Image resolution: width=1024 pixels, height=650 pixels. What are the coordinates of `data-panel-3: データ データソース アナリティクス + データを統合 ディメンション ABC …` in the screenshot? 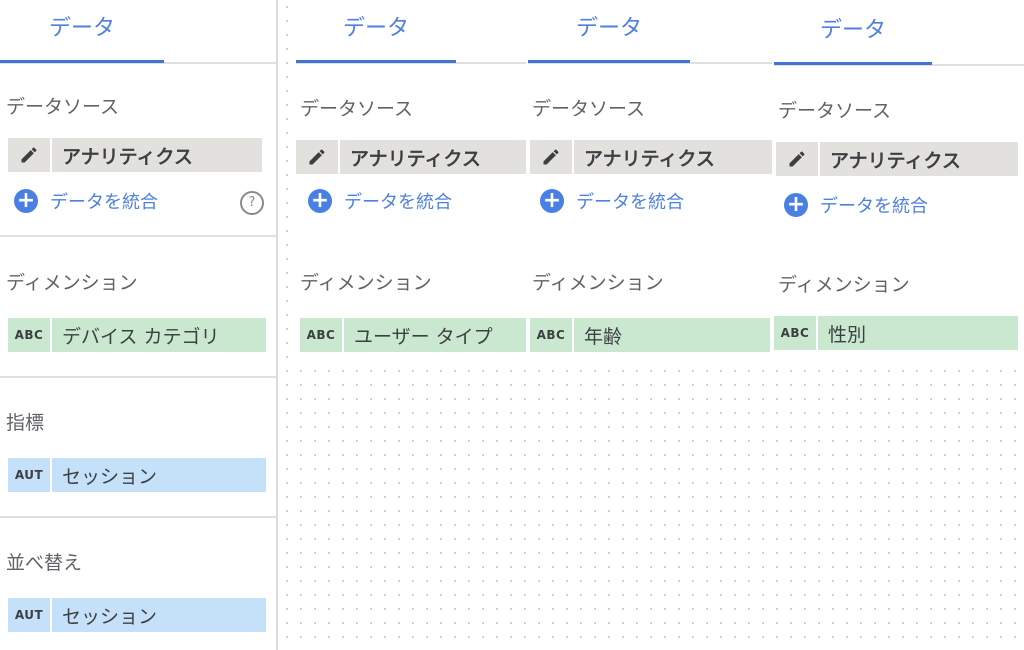 It's located at (650, 184).